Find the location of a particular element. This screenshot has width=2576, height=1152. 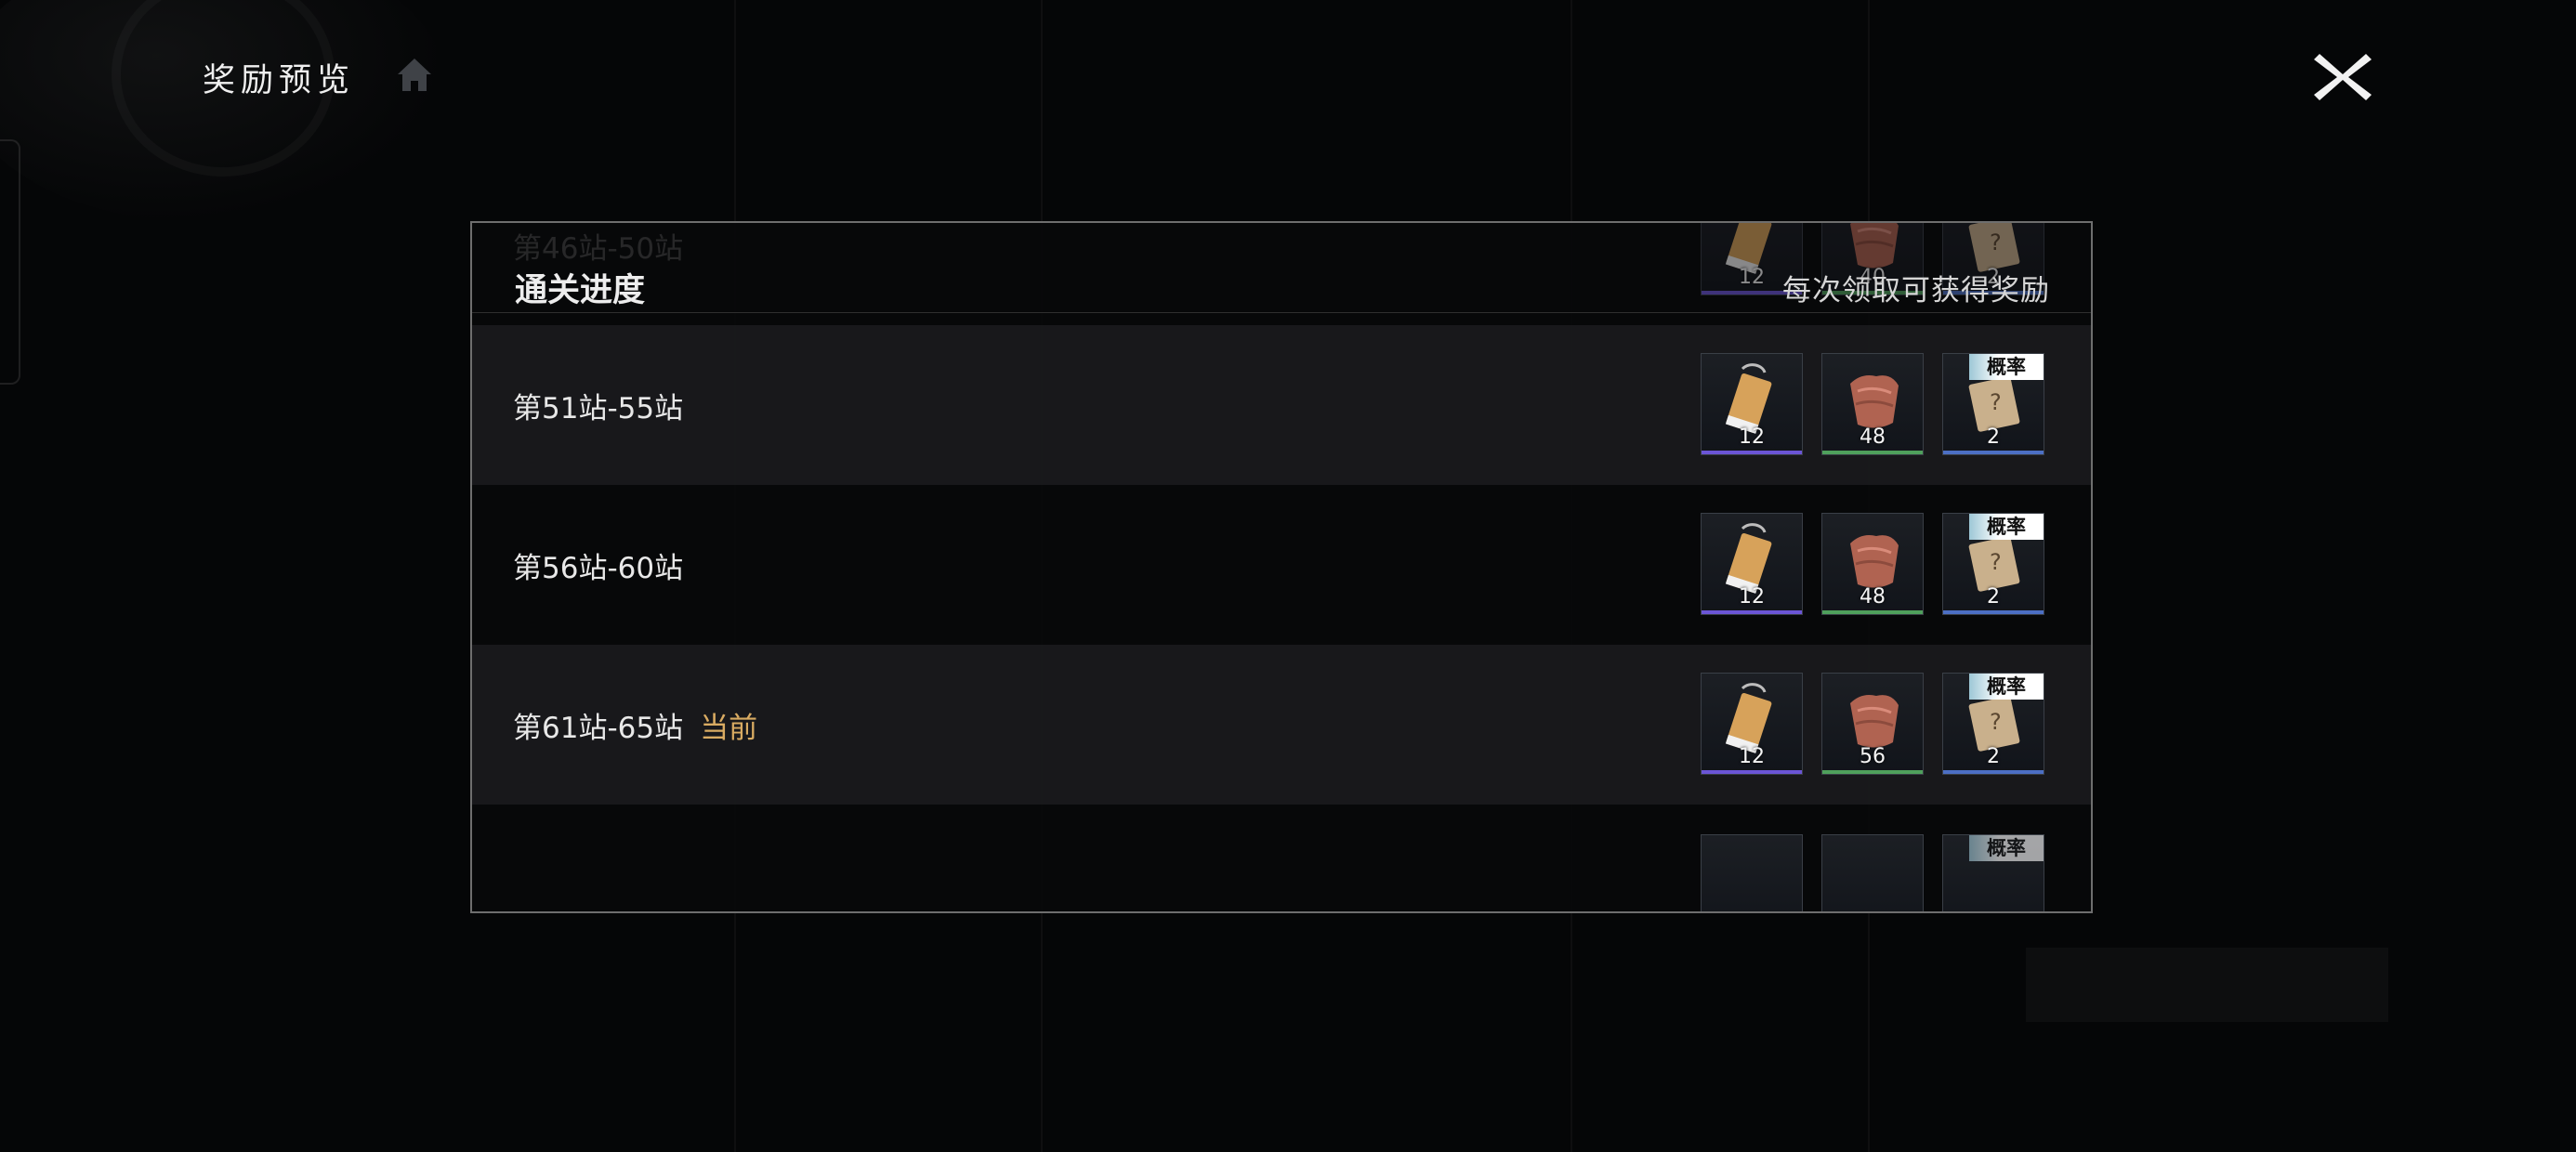

stage-range-text: 第51站-55站 is located at coordinates (598, 408).